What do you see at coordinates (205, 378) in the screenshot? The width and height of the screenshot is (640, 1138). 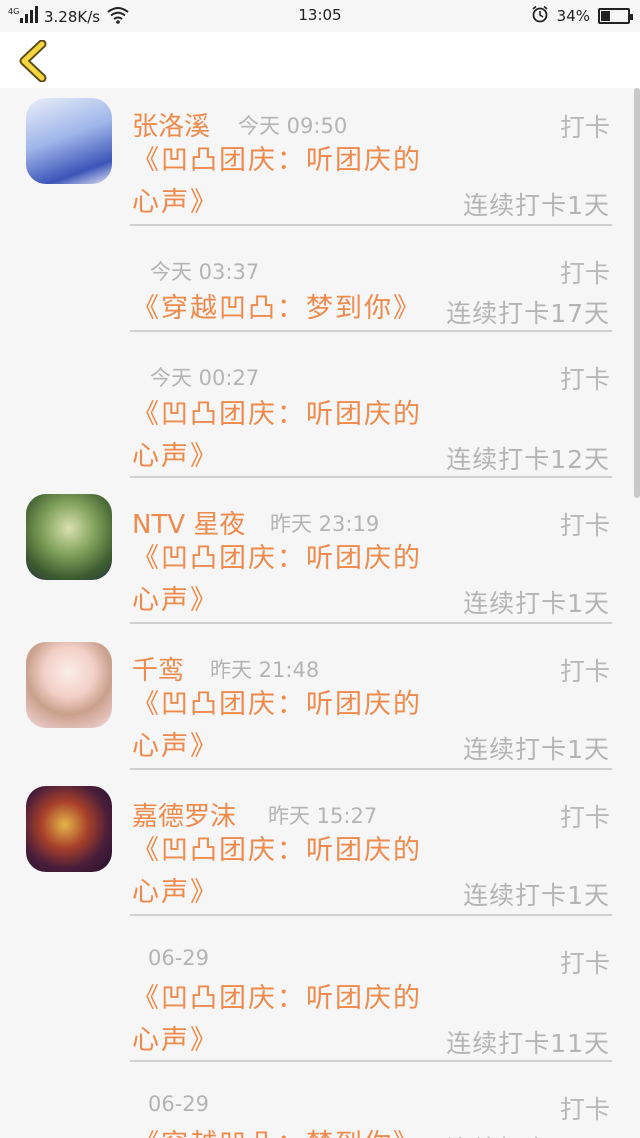 I see `post-time: 今天 00:27` at bounding box center [205, 378].